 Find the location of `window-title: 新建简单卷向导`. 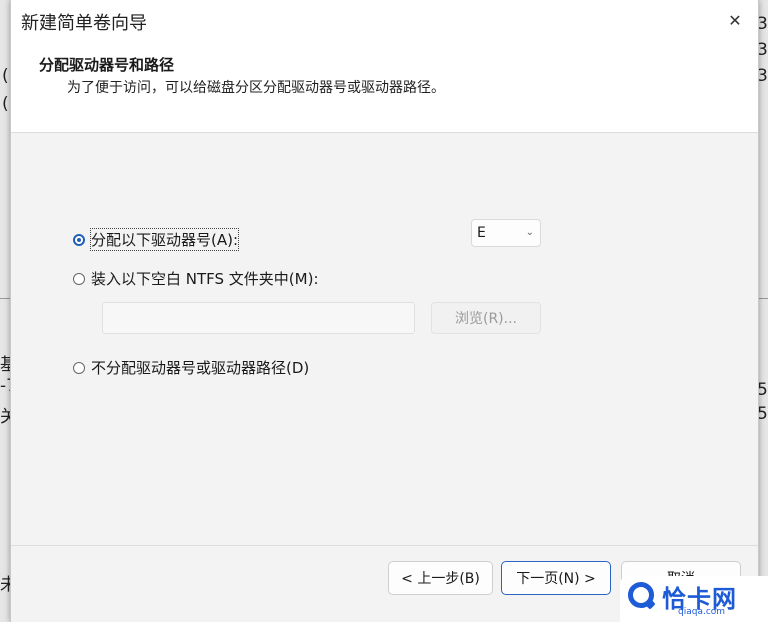

window-title: 新建简单卷向导 is located at coordinates (84, 23).